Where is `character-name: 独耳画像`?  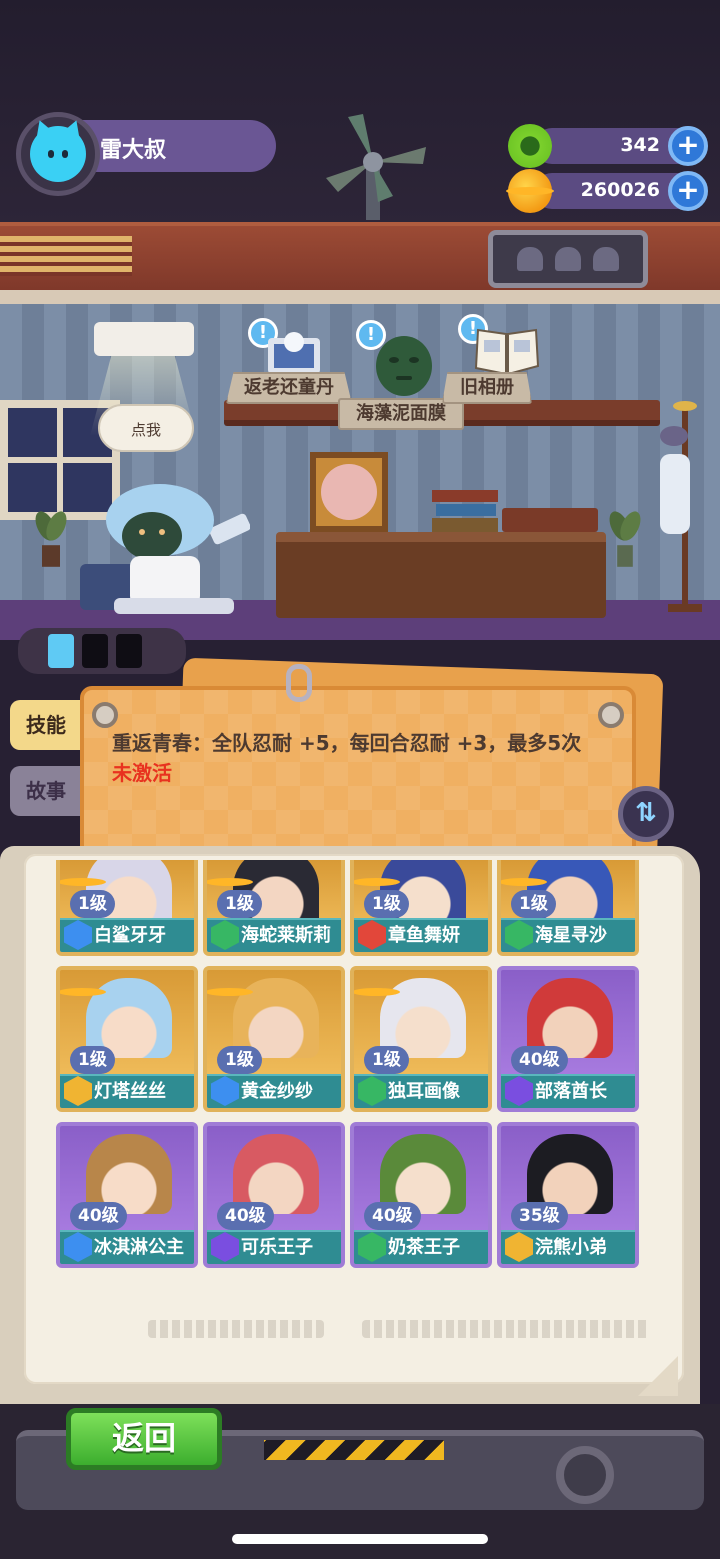 character-name: 独耳画像 is located at coordinates (424, 1091).